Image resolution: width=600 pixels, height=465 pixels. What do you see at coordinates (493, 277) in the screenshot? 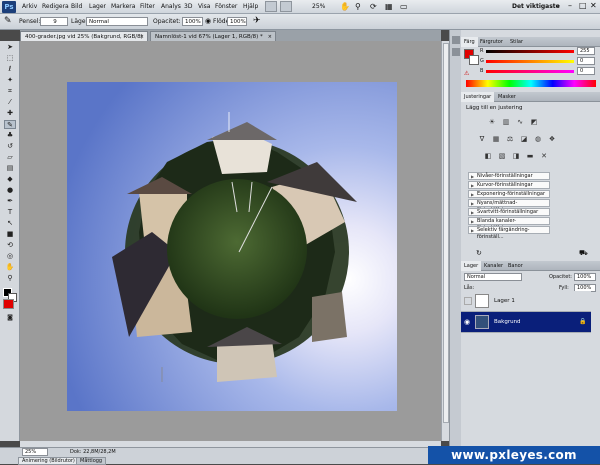
I see `blend-mode-select: Normal` at bounding box center [493, 277].